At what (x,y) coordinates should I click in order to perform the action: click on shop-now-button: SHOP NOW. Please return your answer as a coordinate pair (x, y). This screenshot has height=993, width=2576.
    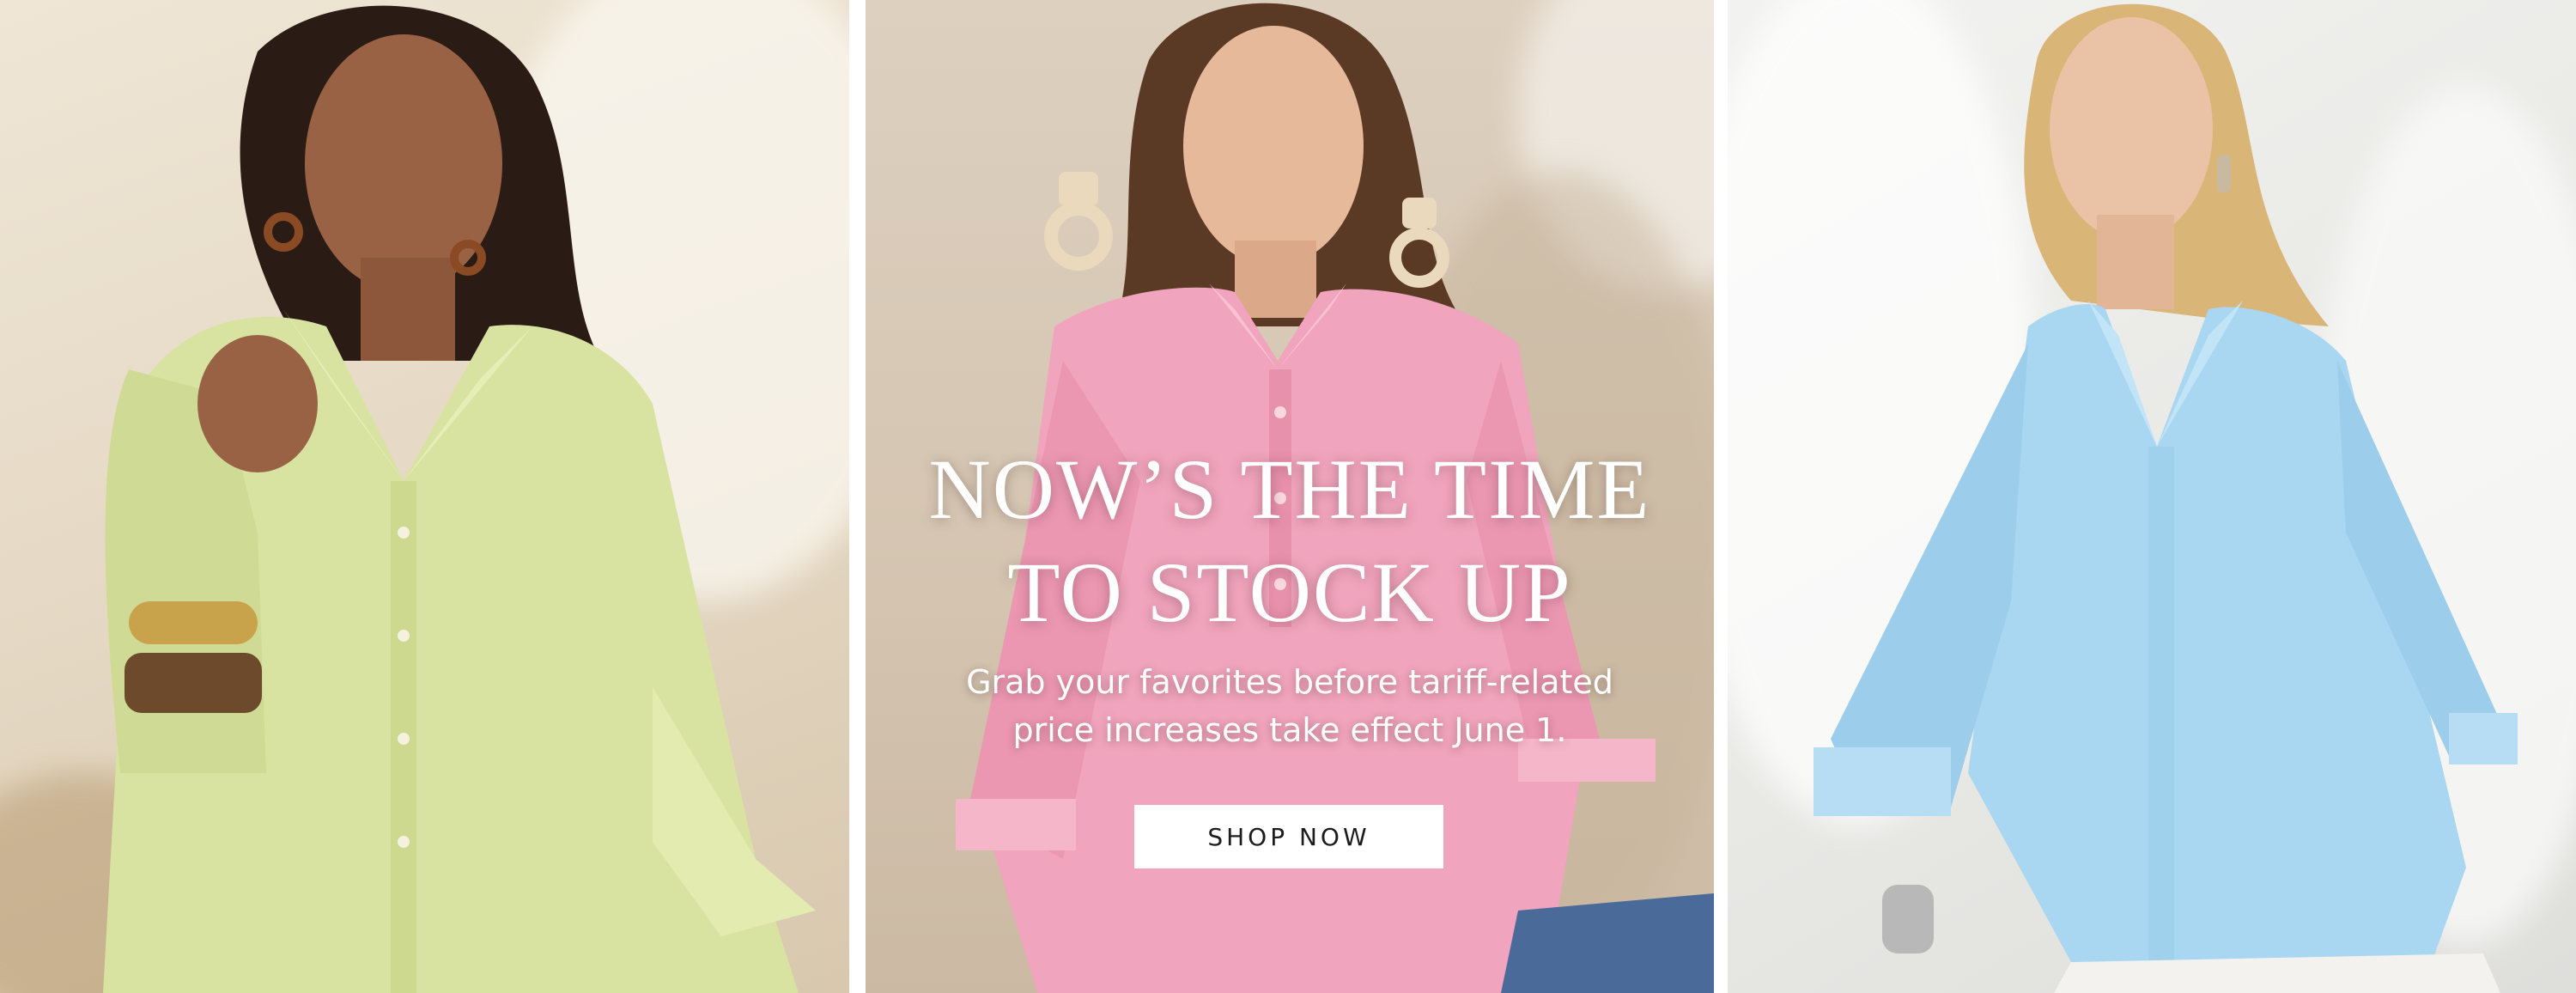
    Looking at the image, I should click on (1288, 836).